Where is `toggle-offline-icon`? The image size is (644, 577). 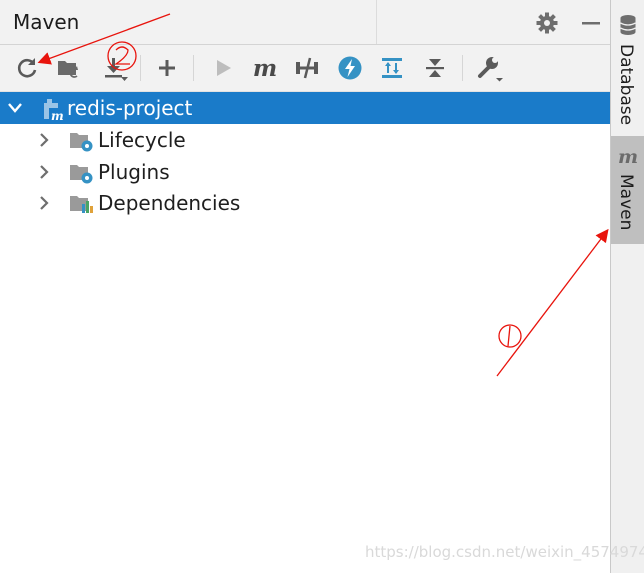 toggle-offline-icon is located at coordinates (307, 68).